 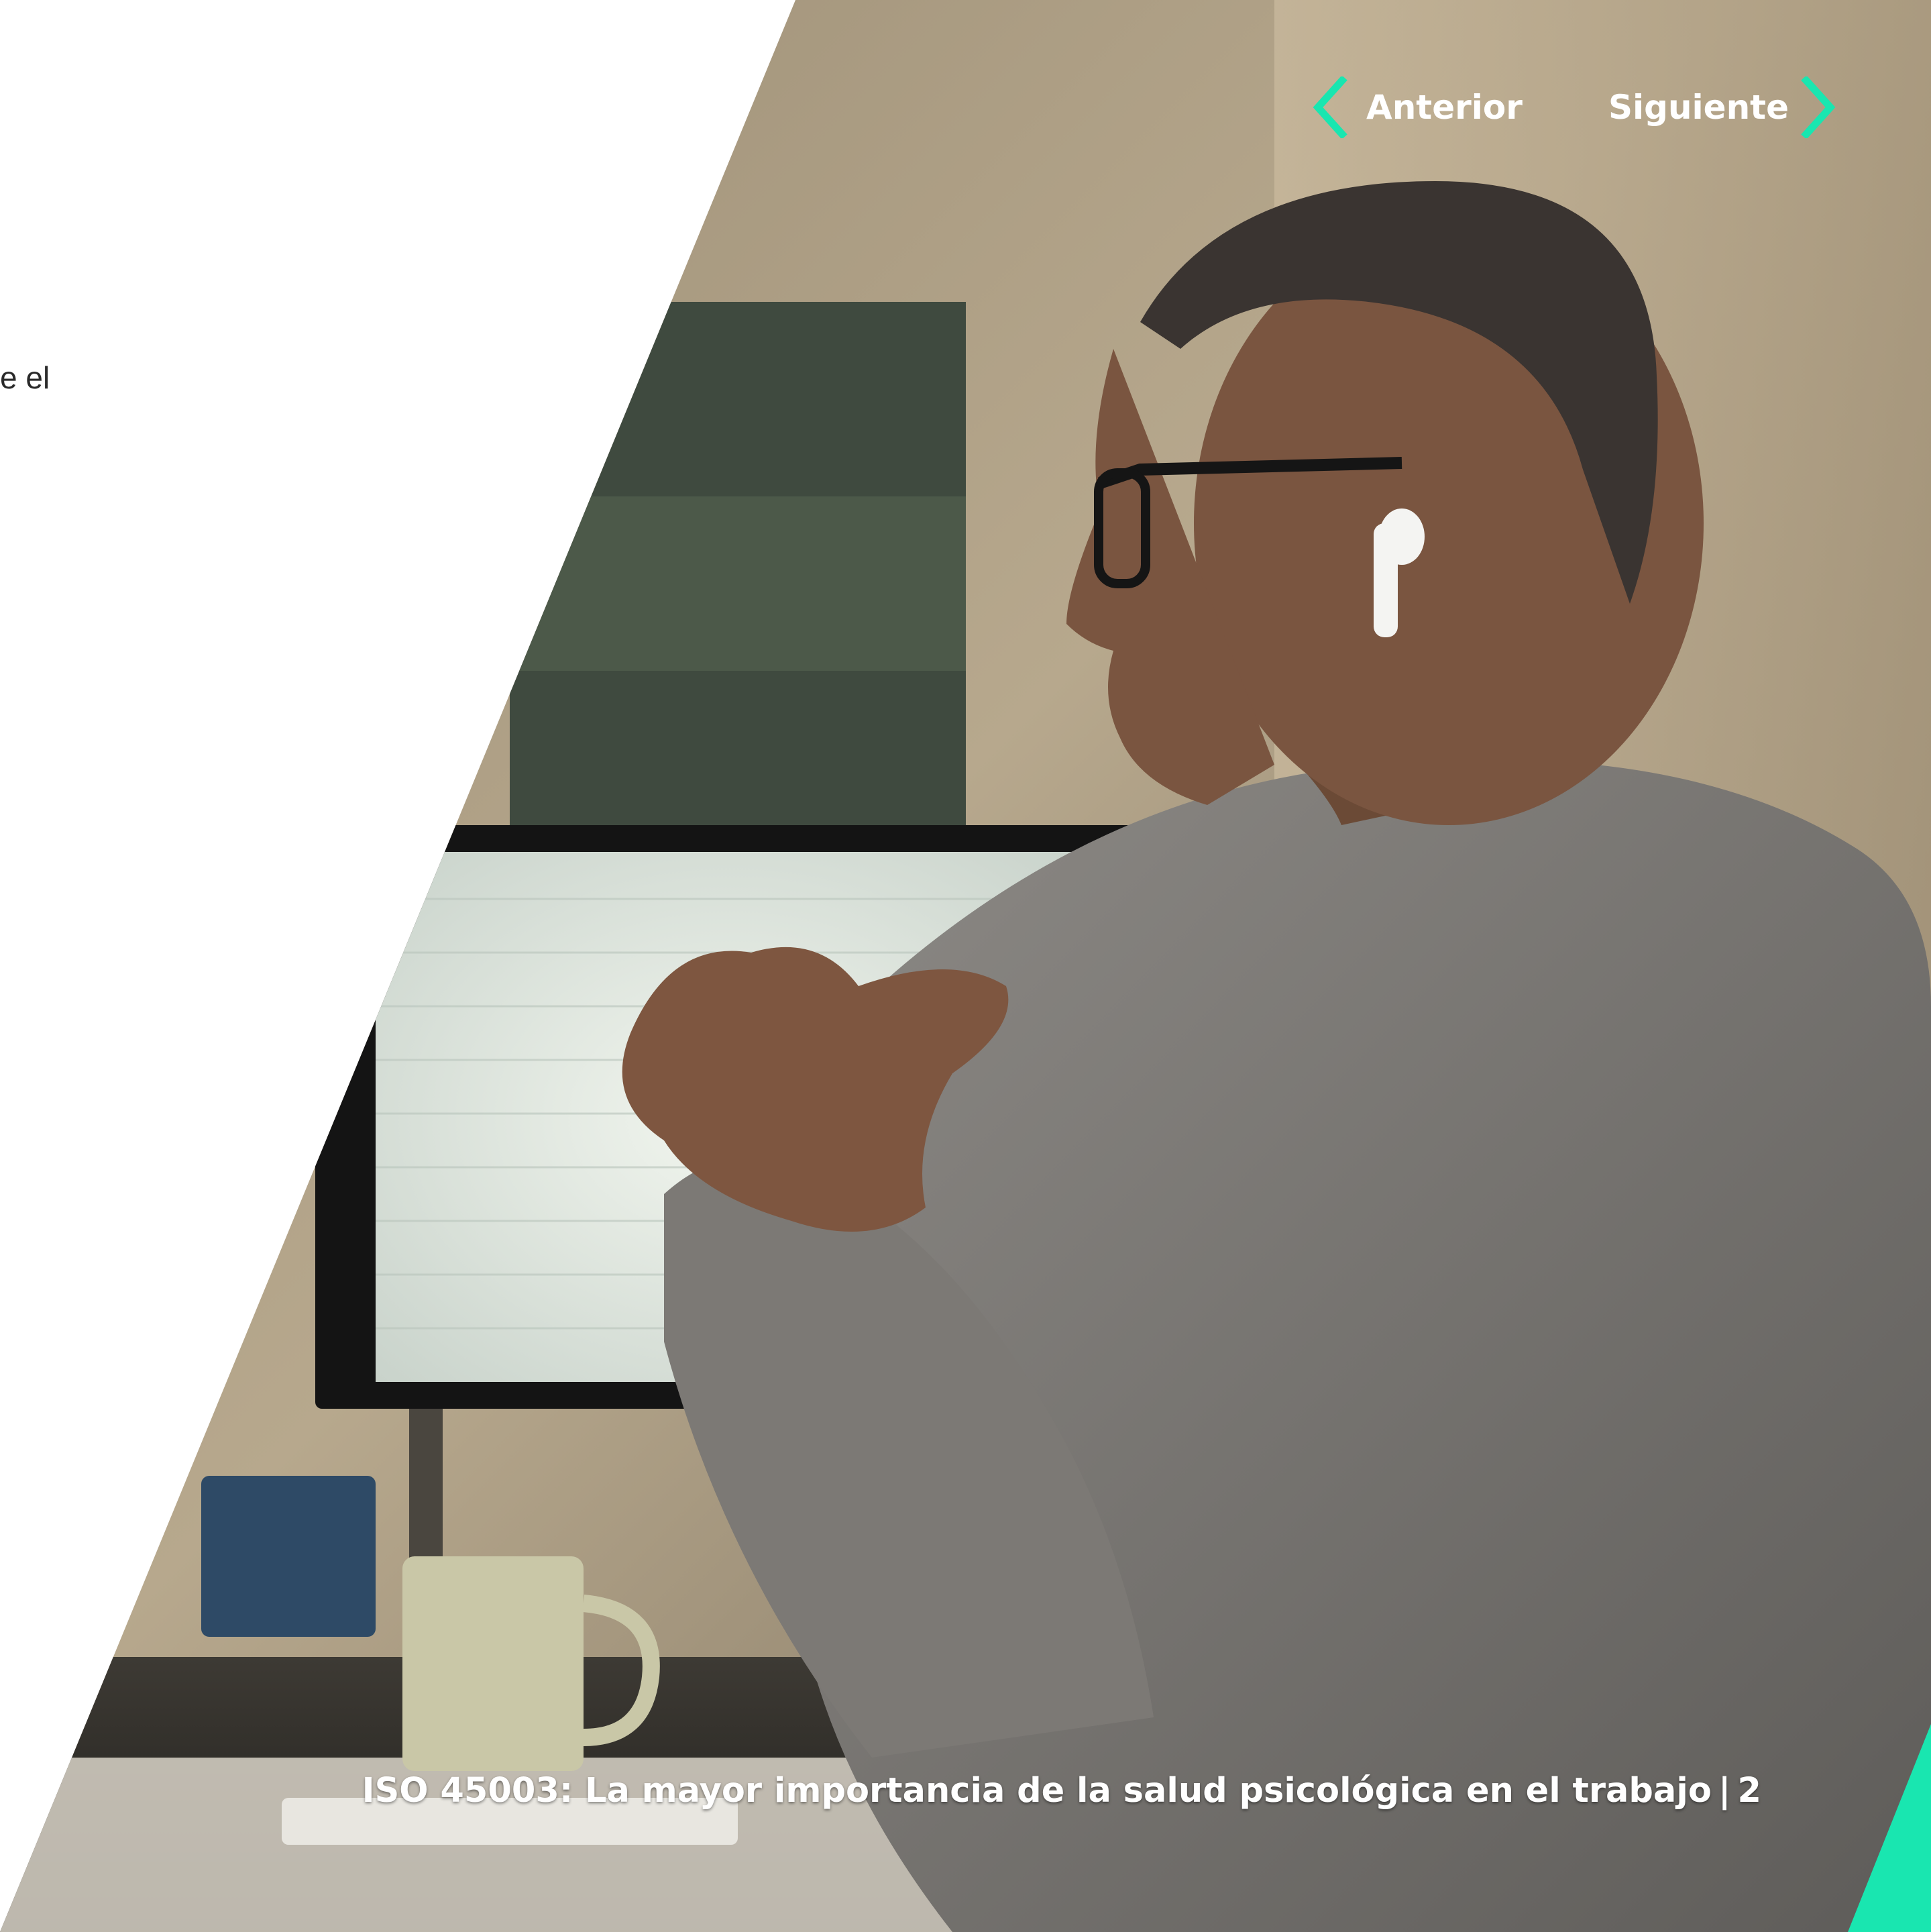 What do you see at coordinates (25, 377) in the screenshot?
I see `body-text-fragment: e el` at bounding box center [25, 377].